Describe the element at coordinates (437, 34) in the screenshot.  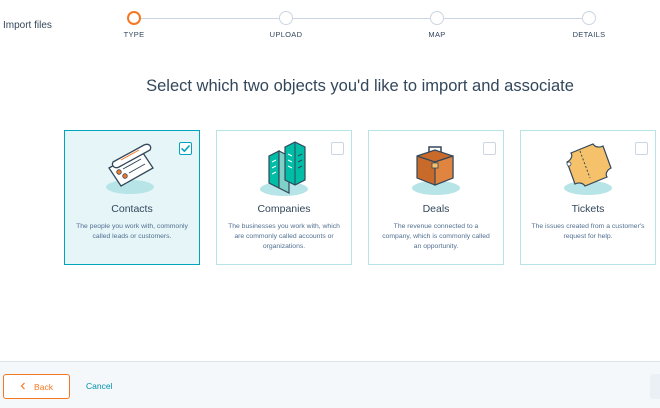
I see `step-map-label: MAP` at that location.